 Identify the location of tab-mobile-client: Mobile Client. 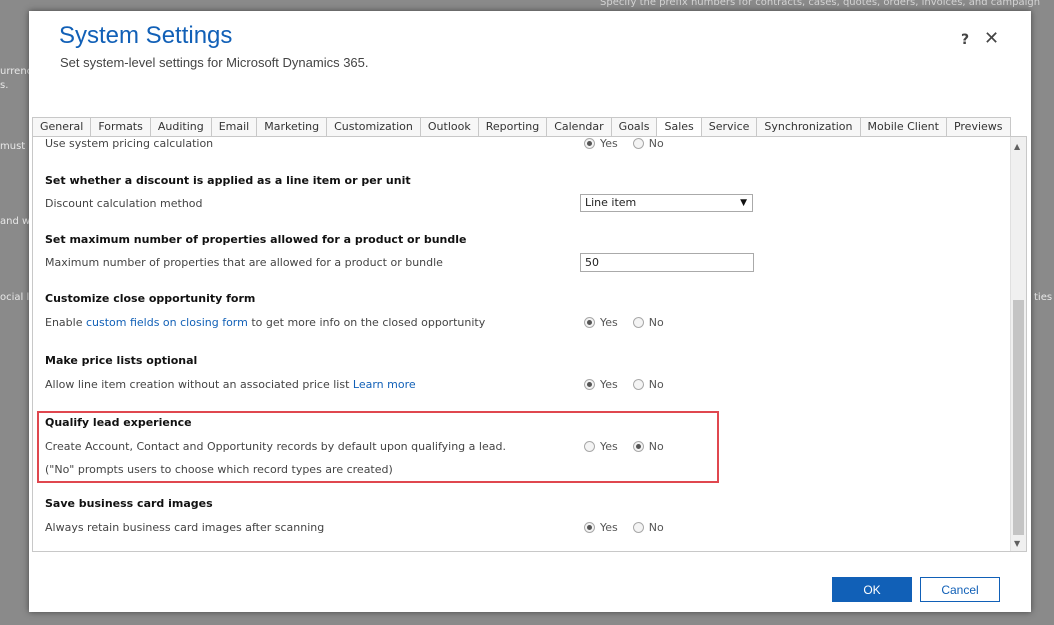
(903, 126).